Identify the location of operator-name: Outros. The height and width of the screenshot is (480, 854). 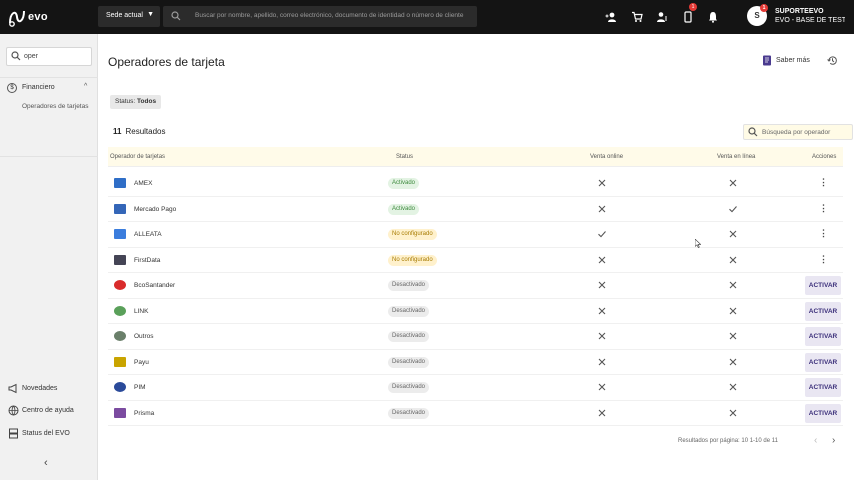
(144, 336).